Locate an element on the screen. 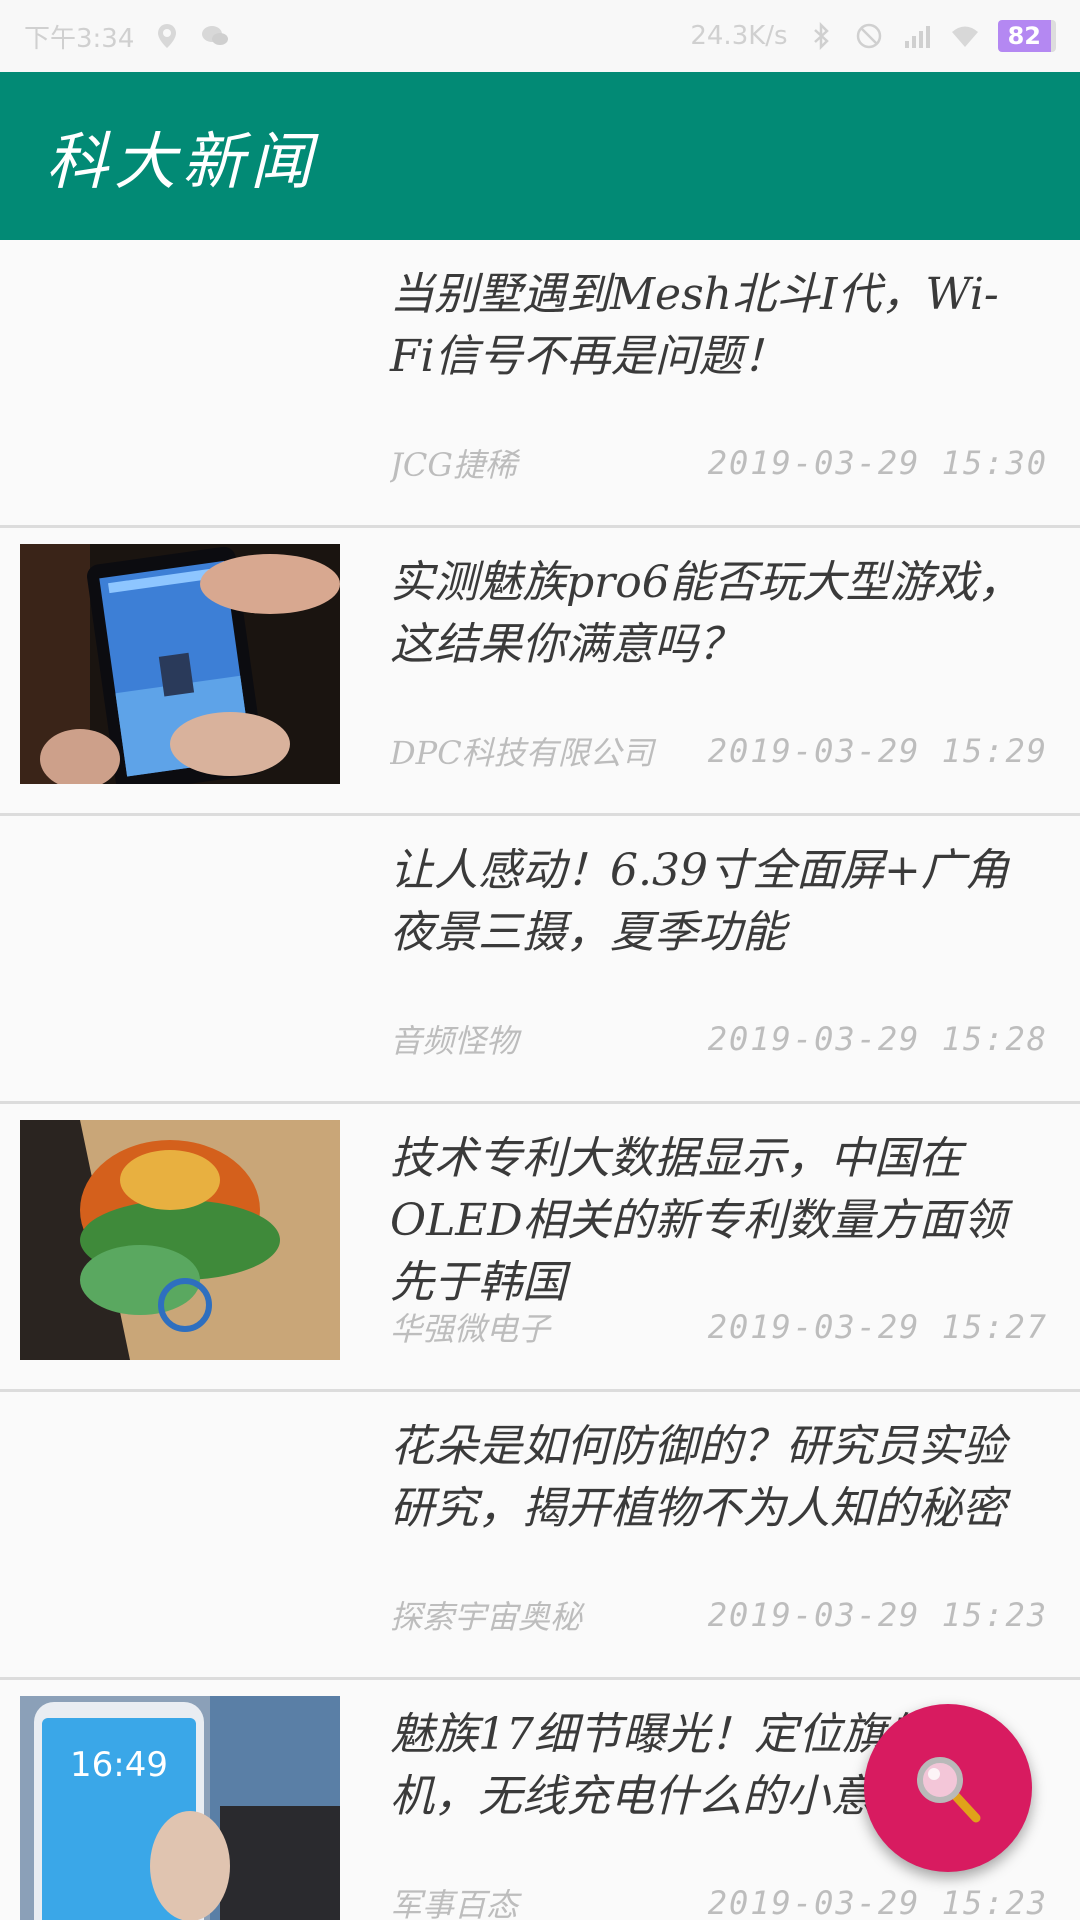 This screenshot has width=1080, height=1920. network-speed: 24.3K/s is located at coordinates (739, 36).